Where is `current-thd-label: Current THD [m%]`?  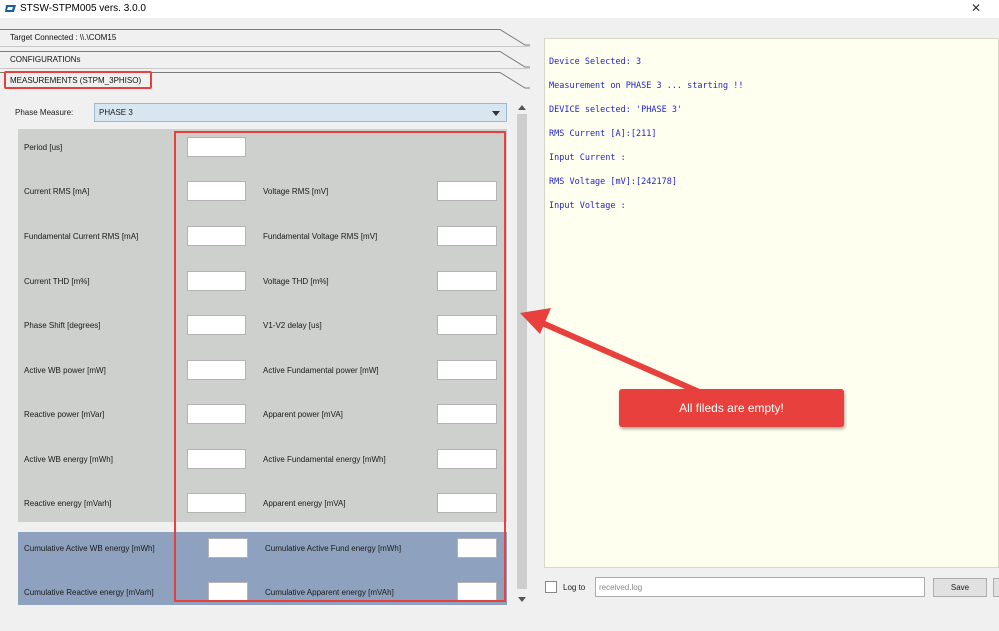
current-thd-label: Current THD [m%] is located at coordinates (57, 281).